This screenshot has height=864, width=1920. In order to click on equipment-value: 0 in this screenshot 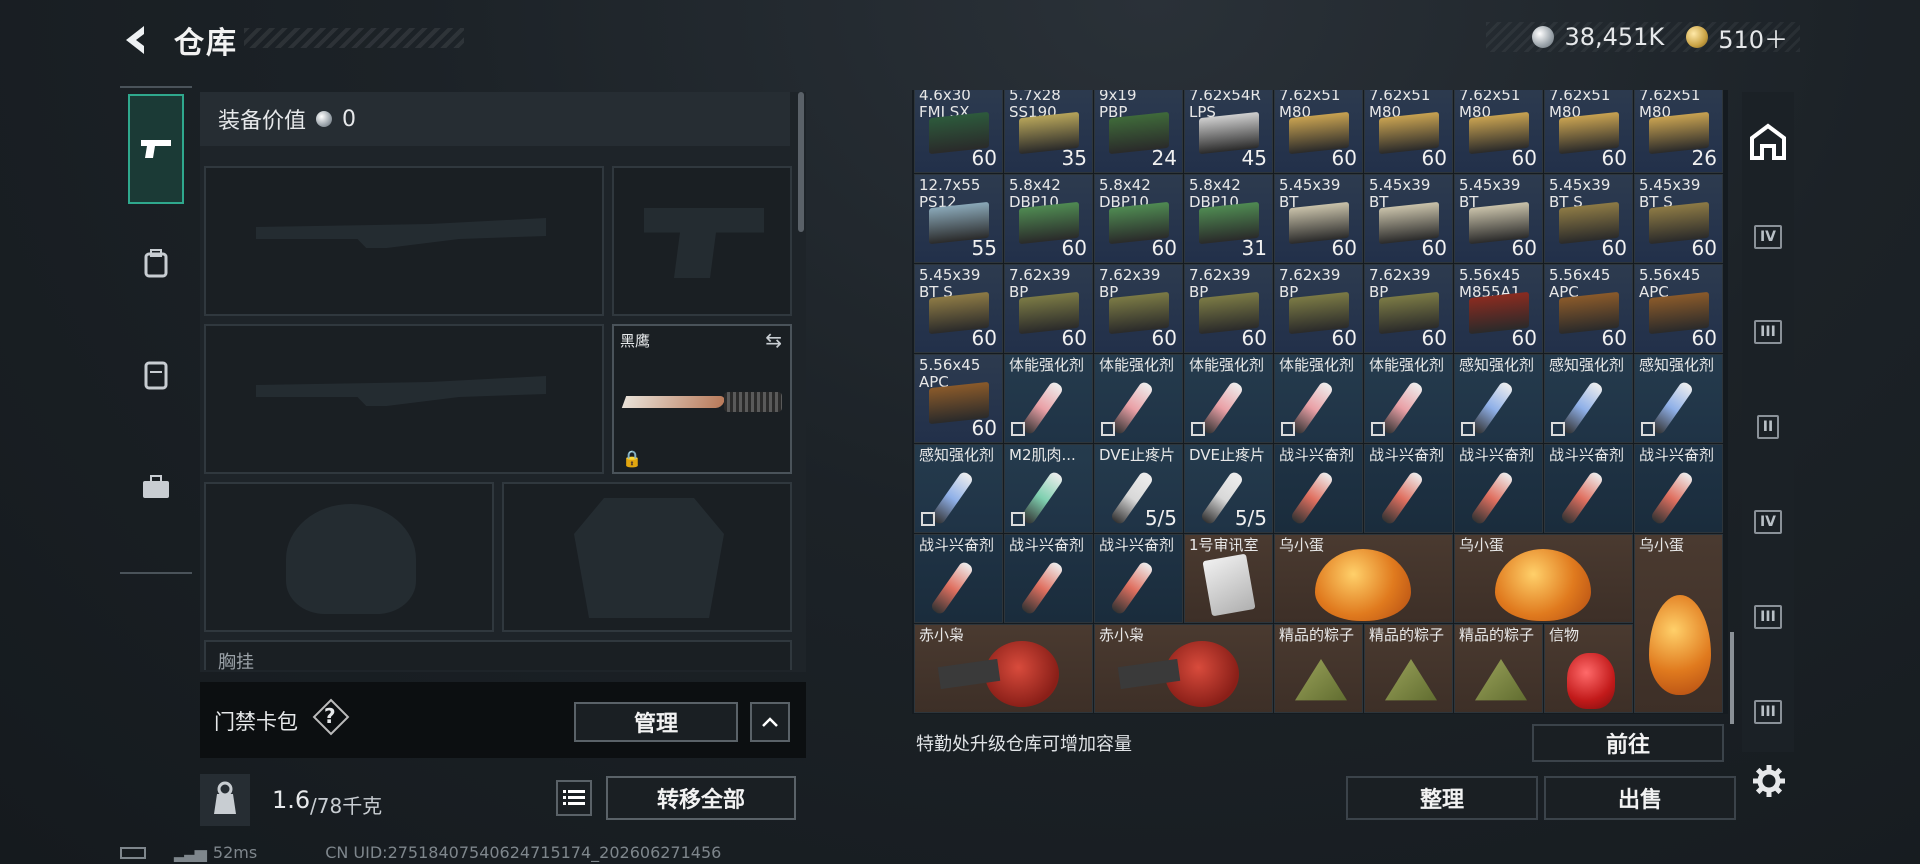, I will do `click(349, 119)`.